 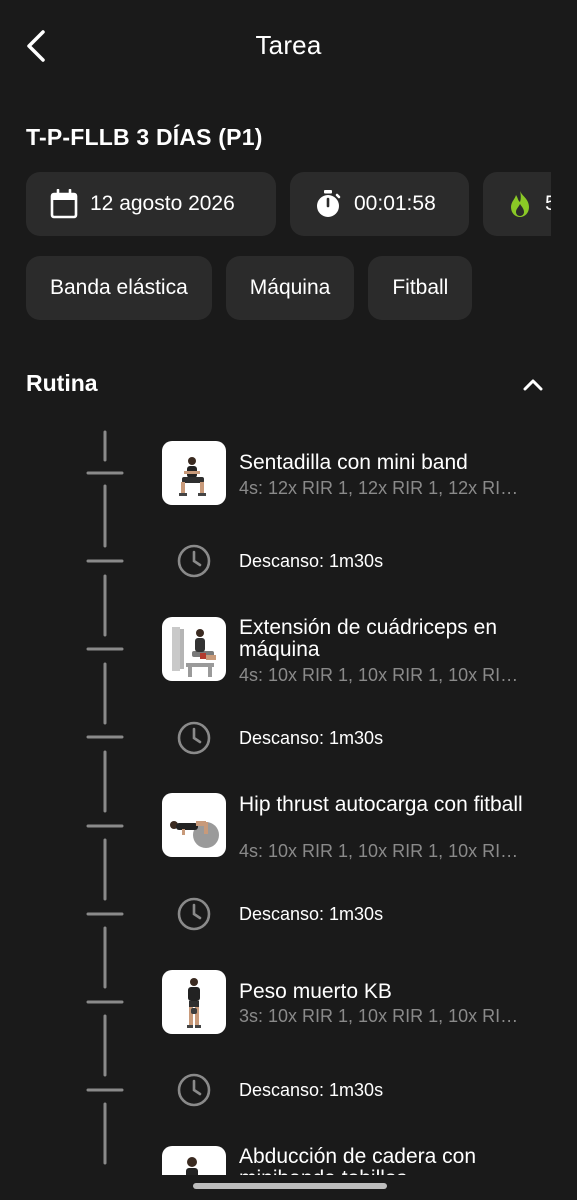 What do you see at coordinates (395, 203) in the screenshot?
I see `duration-label: 00:01:58` at bounding box center [395, 203].